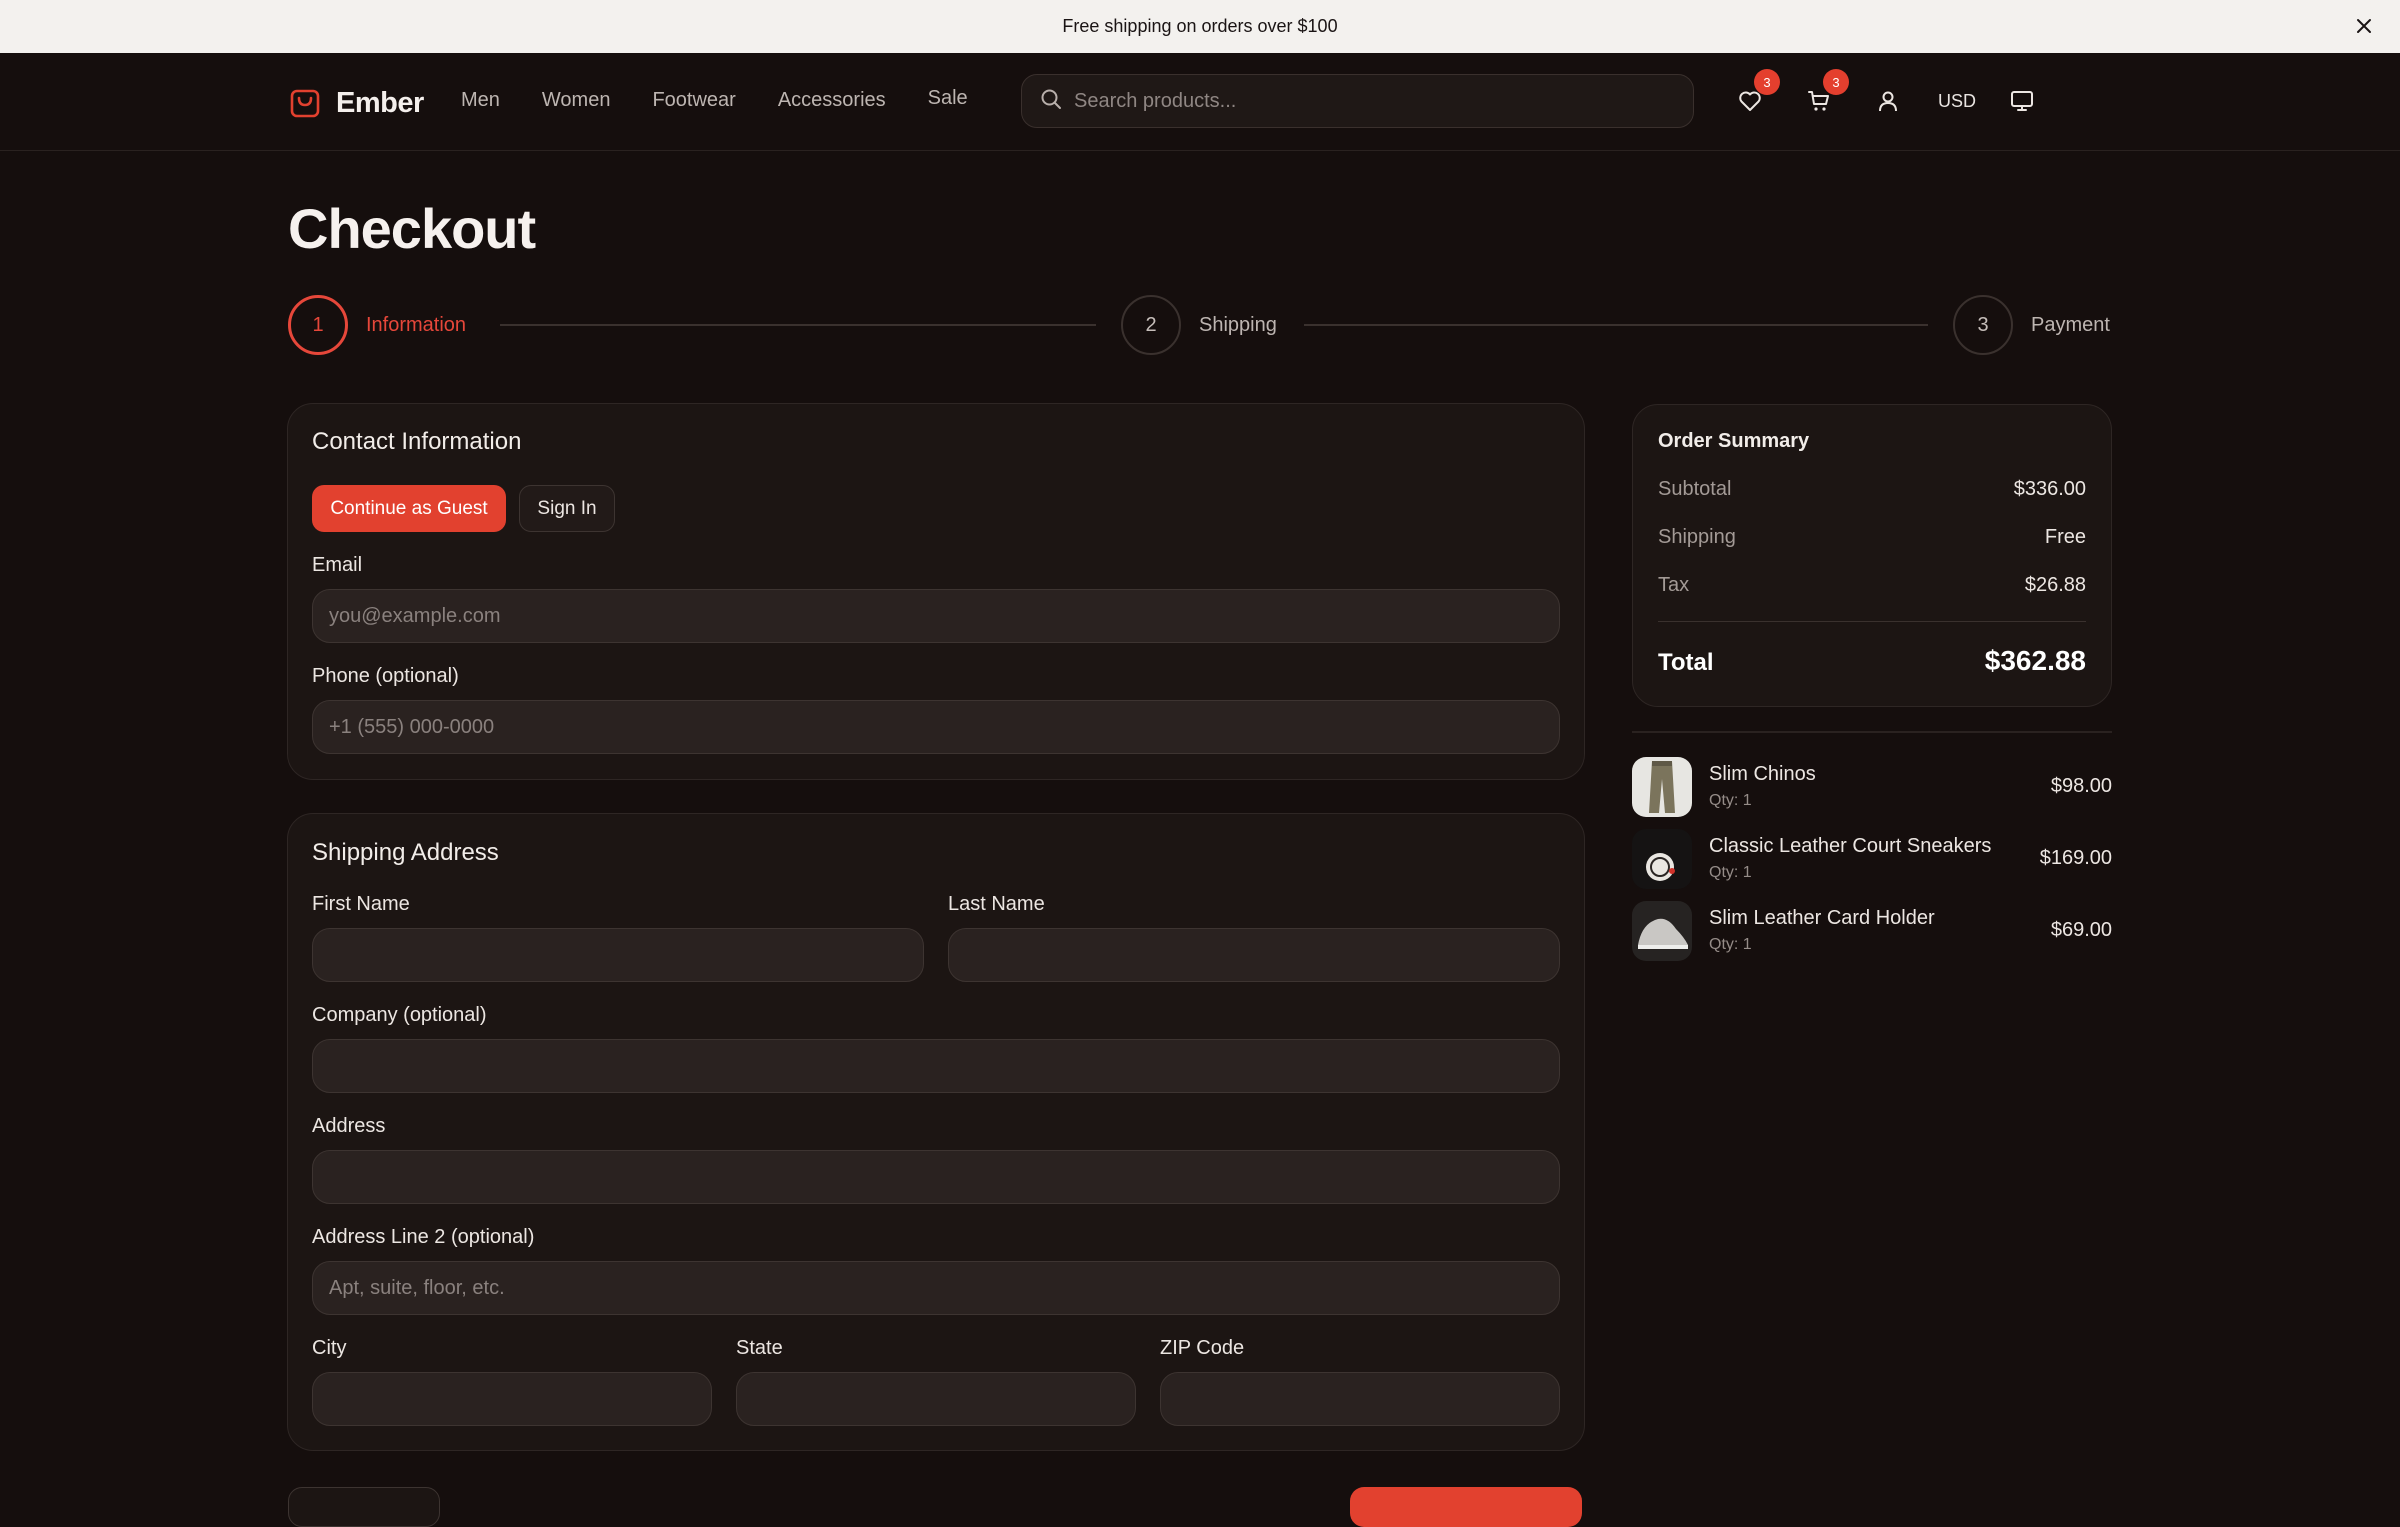 The image size is (2400, 1527). Describe the element at coordinates (1151, 325) in the screenshot. I see `step-number: 2` at that location.